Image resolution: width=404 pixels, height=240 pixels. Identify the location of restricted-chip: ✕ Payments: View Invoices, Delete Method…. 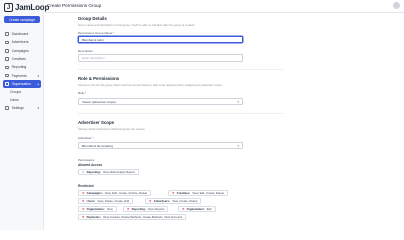
(132, 217).